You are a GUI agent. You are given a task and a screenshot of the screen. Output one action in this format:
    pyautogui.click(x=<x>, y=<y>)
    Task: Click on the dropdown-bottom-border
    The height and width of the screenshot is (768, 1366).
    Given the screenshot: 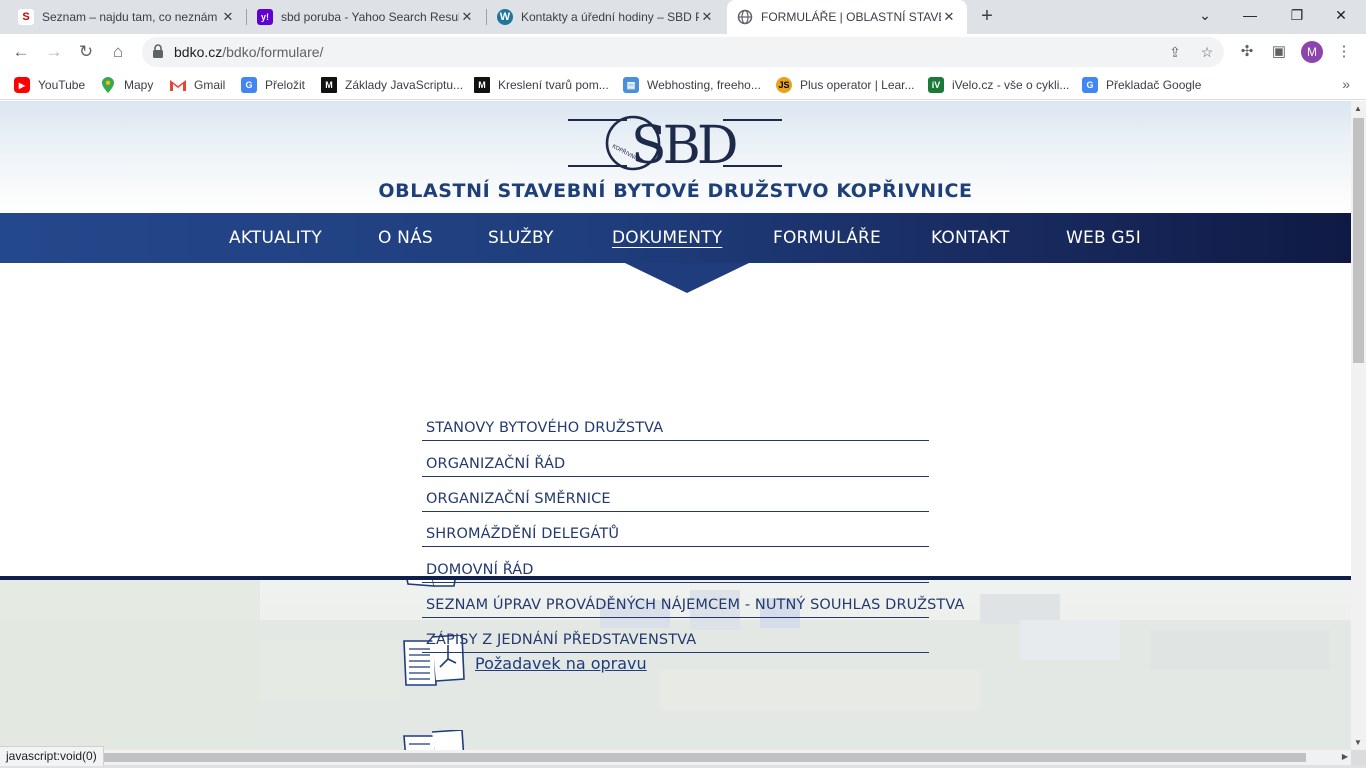 What is the action you would take?
    pyautogui.click(x=675, y=578)
    